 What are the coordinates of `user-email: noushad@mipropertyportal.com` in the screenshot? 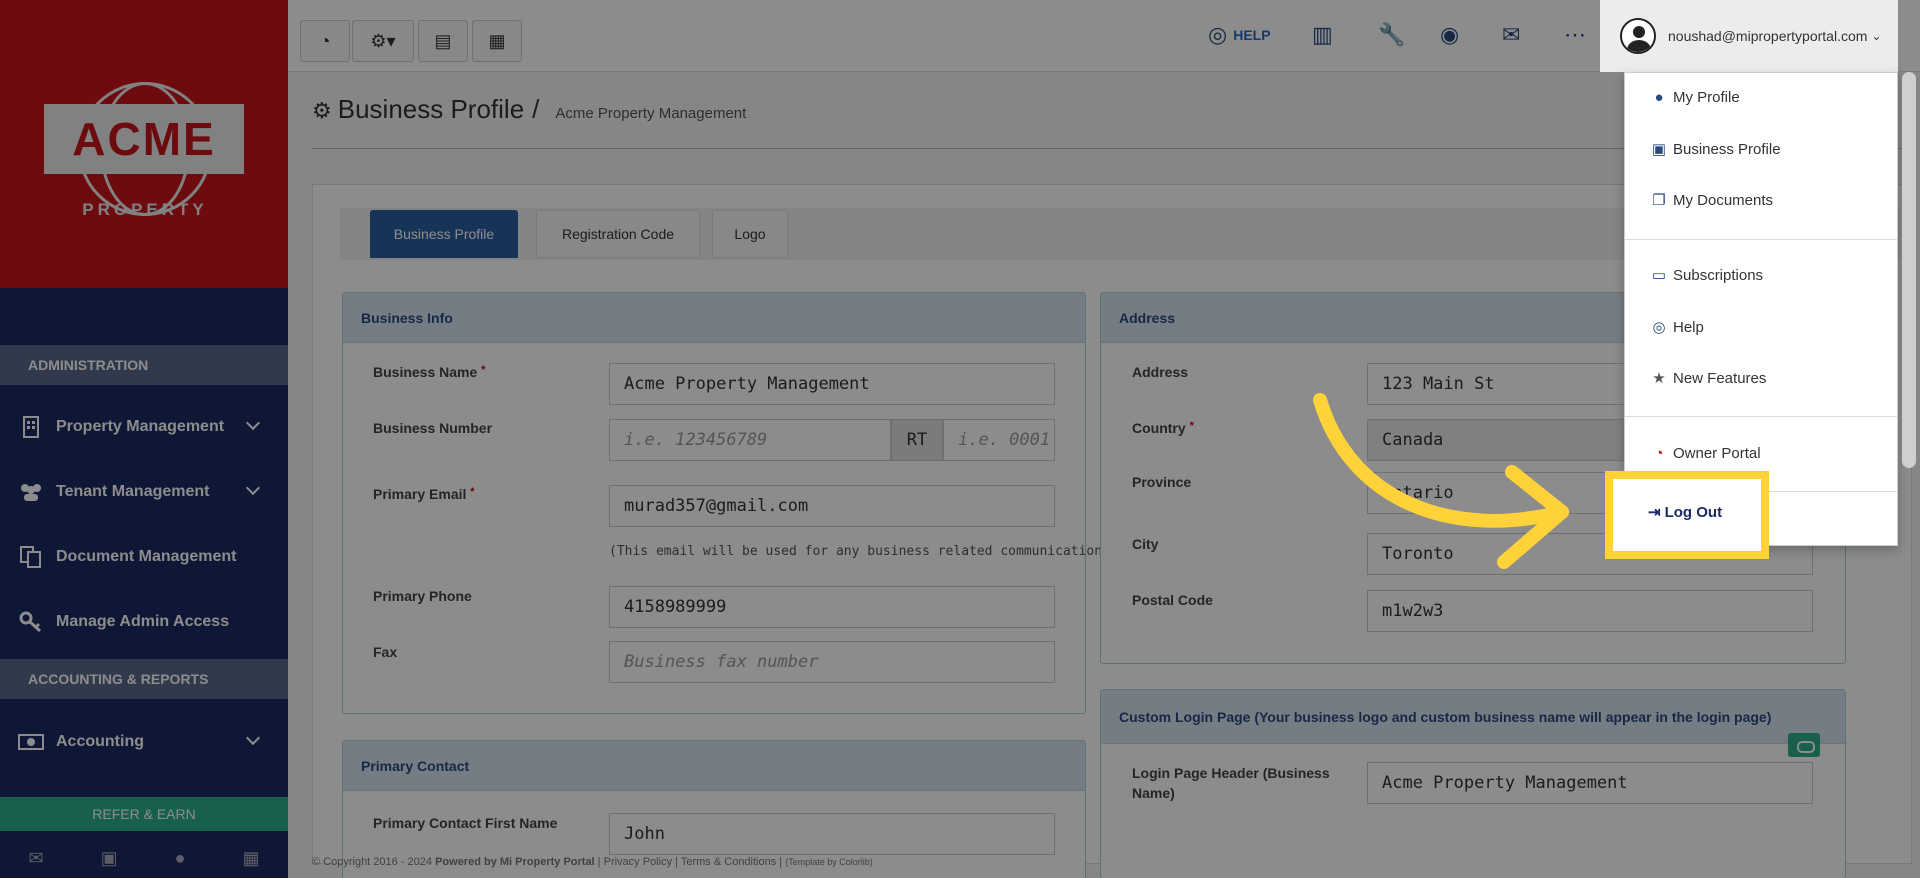 It's located at (1768, 36).